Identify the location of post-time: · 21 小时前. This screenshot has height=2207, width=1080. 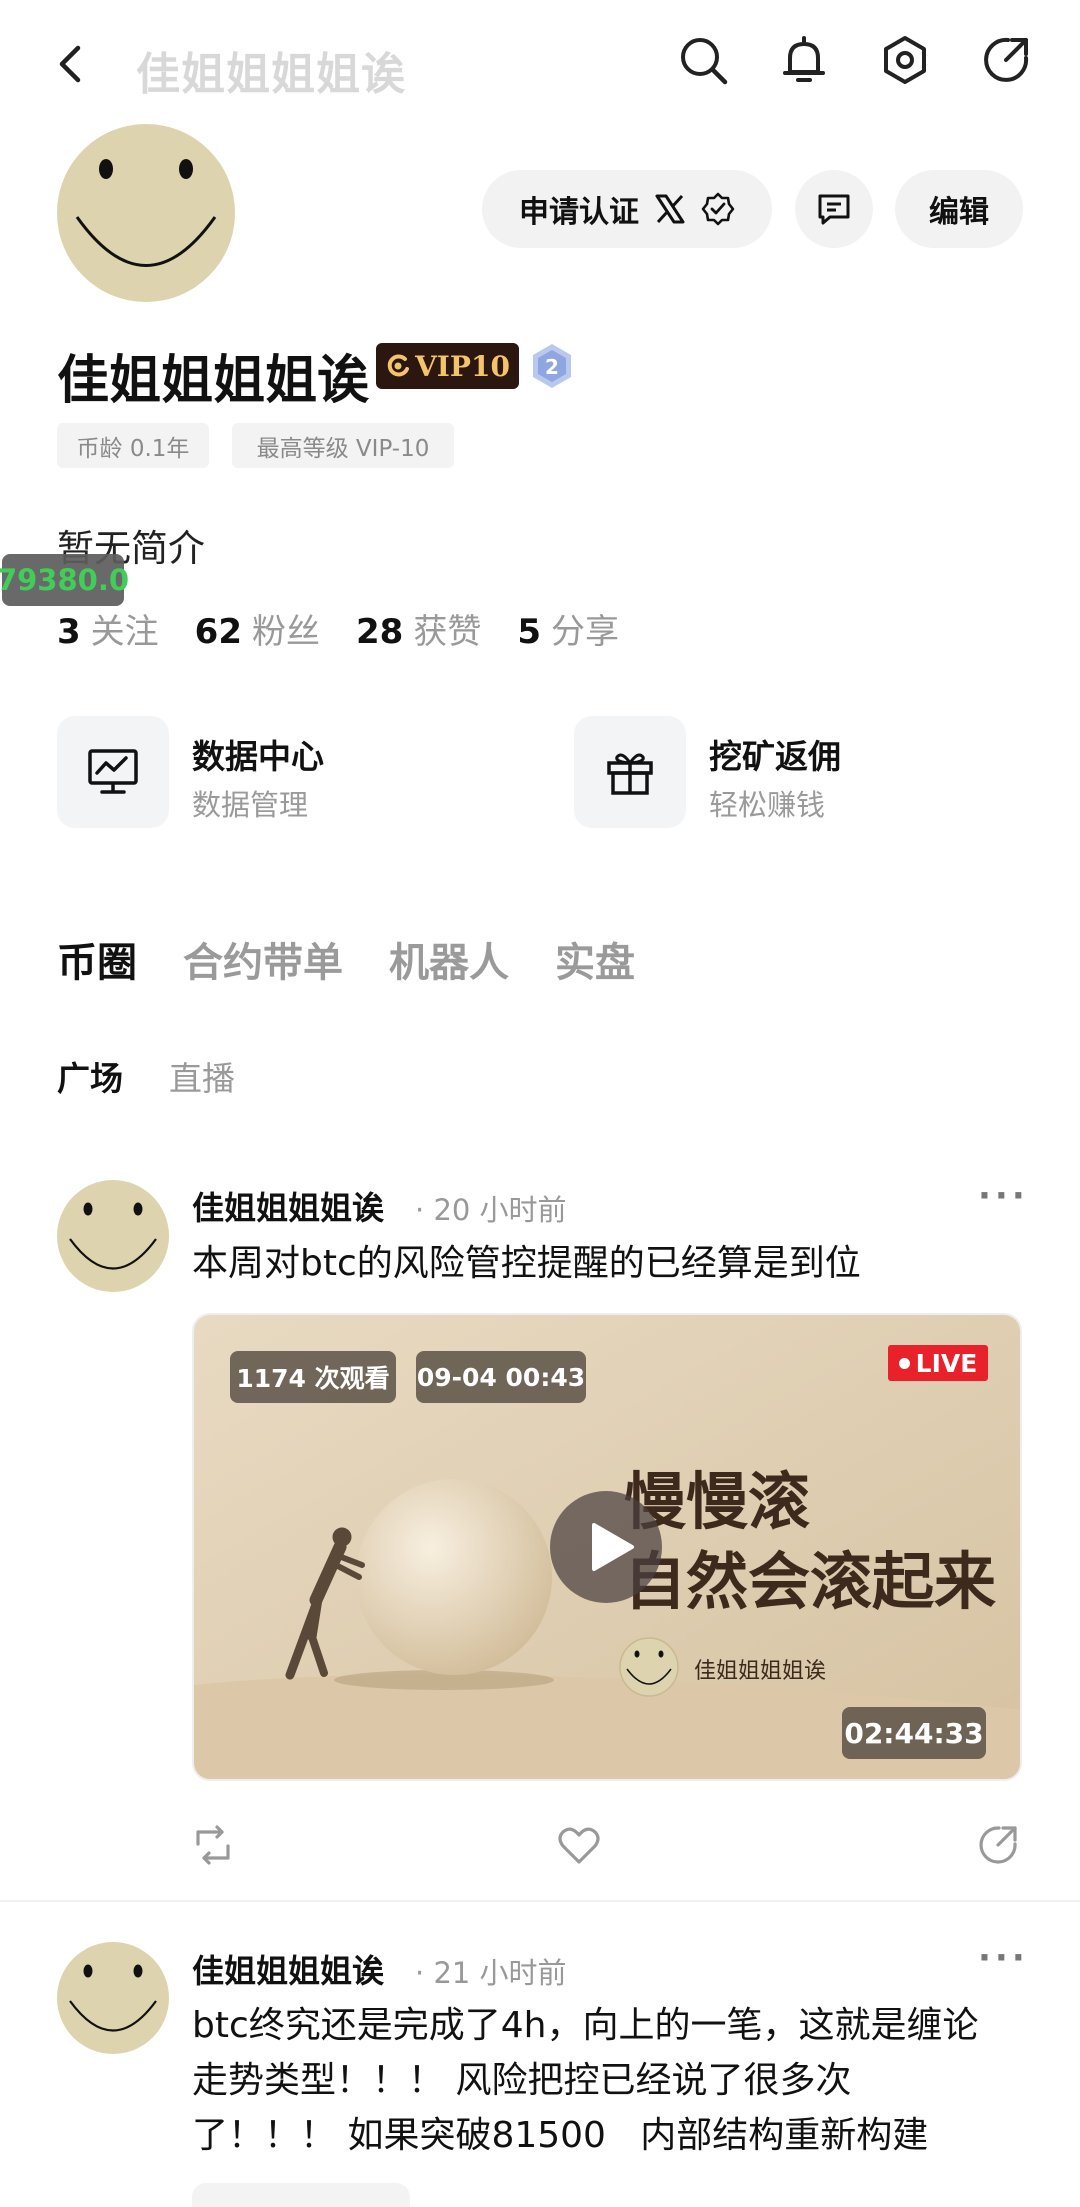
(491, 1973).